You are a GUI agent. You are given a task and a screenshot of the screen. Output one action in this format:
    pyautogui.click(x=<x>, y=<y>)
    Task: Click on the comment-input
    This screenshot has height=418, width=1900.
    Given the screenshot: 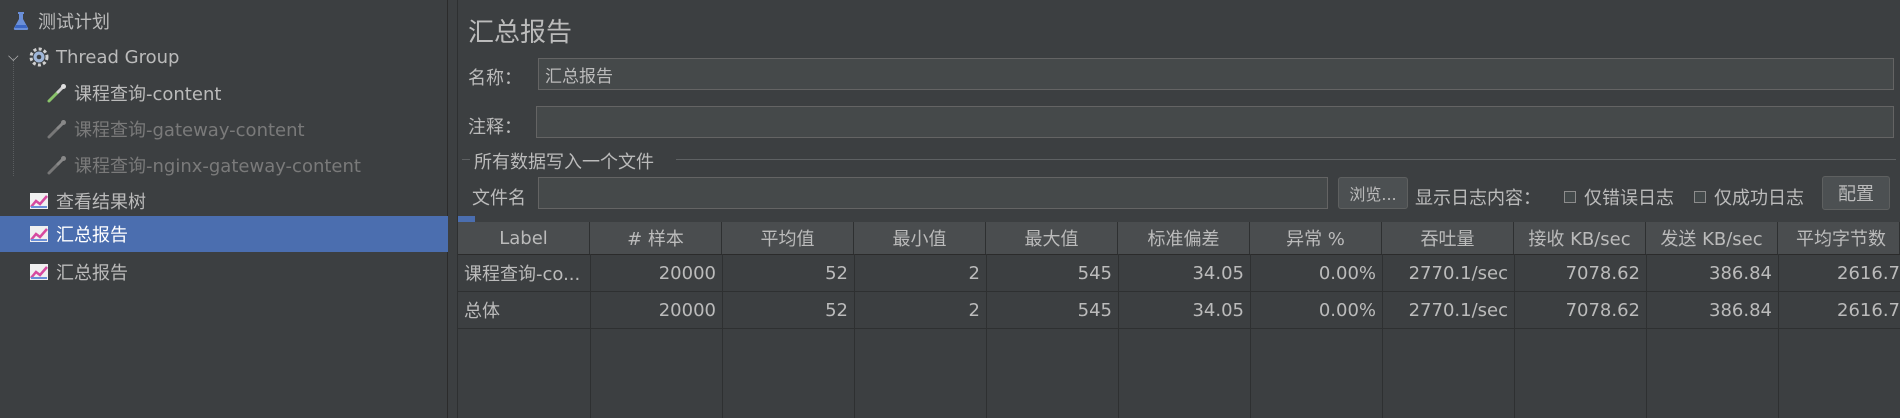 What is the action you would take?
    pyautogui.click(x=1215, y=122)
    